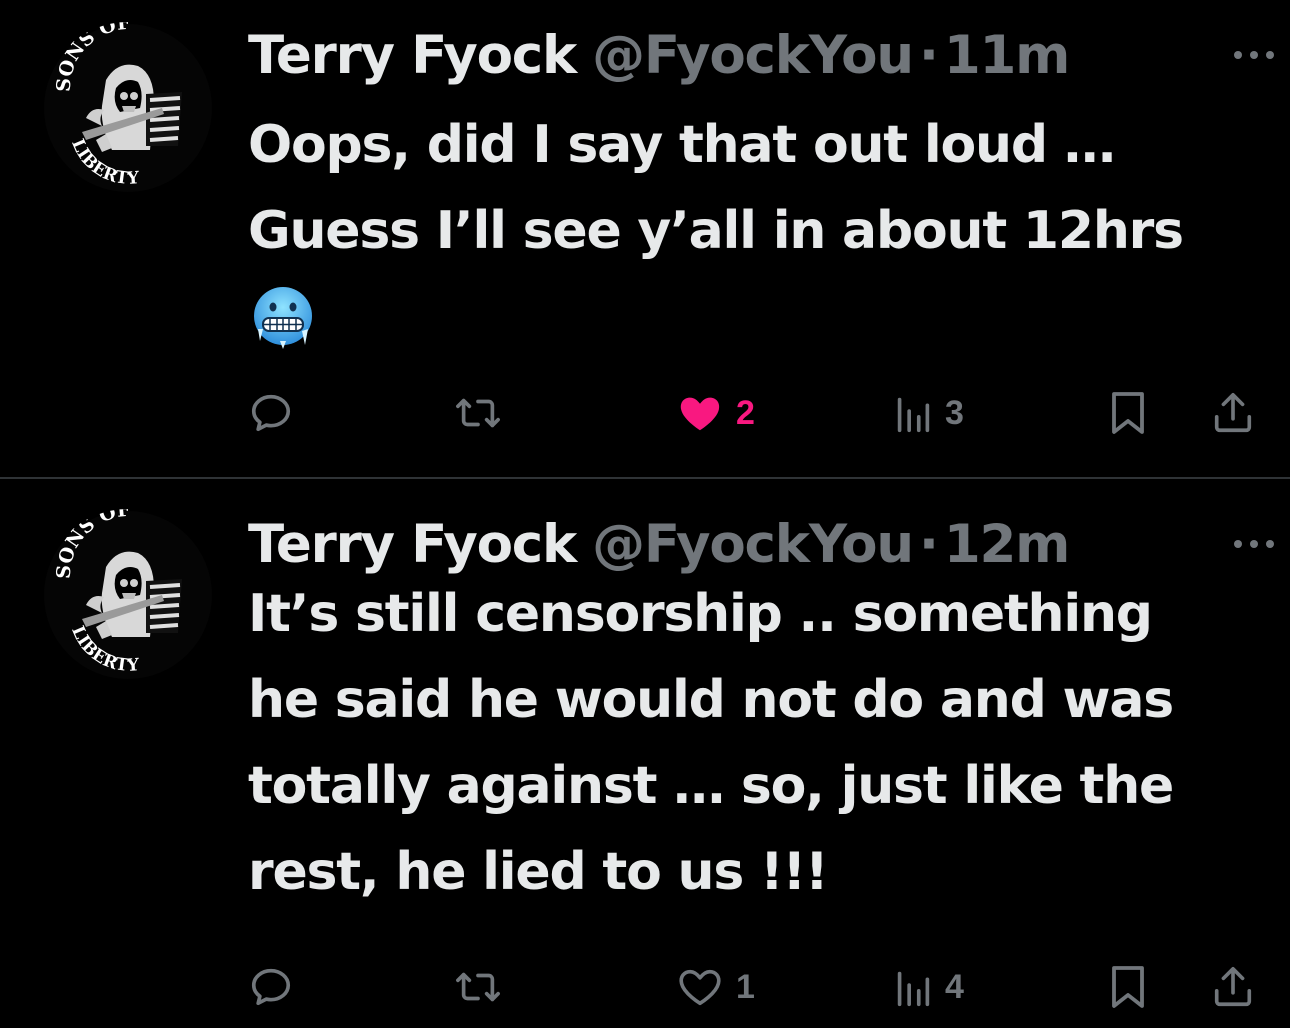  What do you see at coordinates (745, 412) in the screenshot?
I see `like-count: 2` at bounding box center [745, 412].